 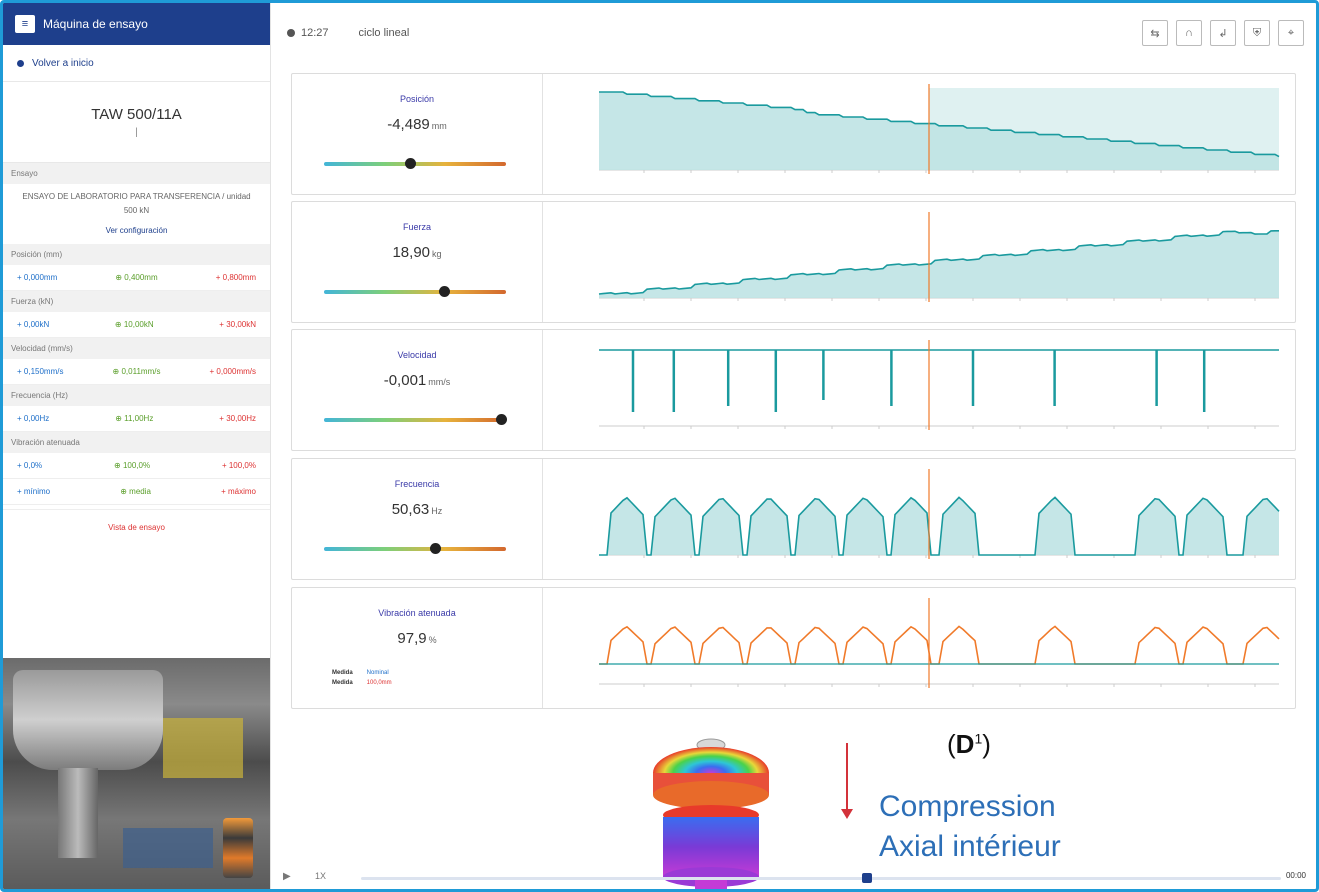 What do you see at coordinates (417, 613) in the screenshot?
I see `panel-title: Vibración atenuada` at bounding box center [417, 613].